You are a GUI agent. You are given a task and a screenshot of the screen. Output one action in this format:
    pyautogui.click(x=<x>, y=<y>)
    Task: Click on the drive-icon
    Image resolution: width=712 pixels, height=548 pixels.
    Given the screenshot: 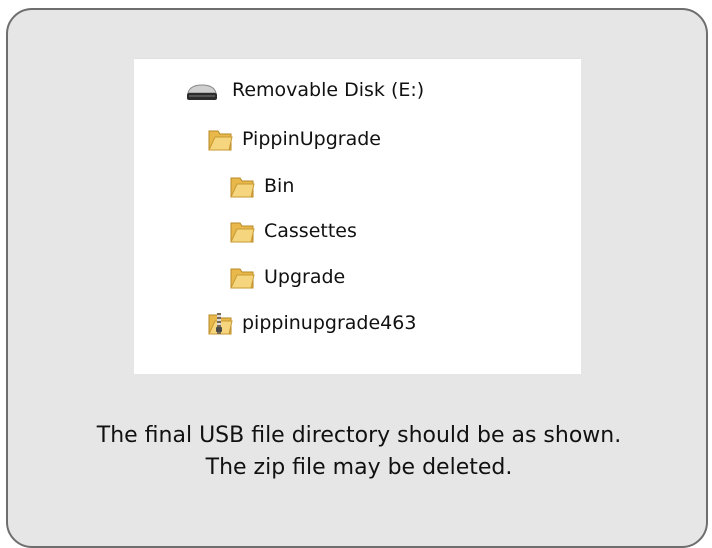 What is the action you would take?
    pyautogui.click(x=202, y=92)
    